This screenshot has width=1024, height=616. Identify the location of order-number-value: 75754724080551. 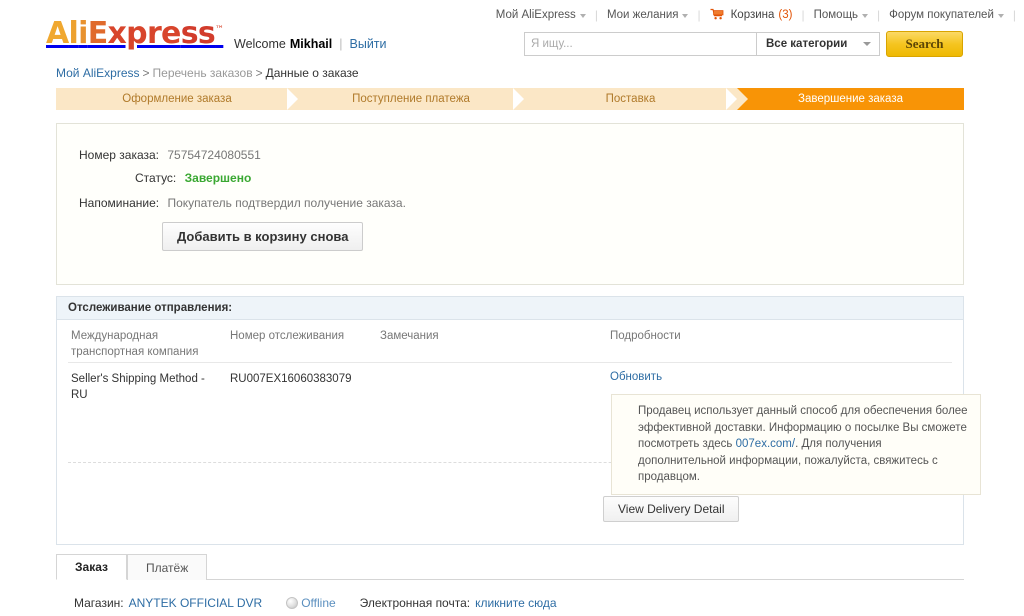
(214, 155).